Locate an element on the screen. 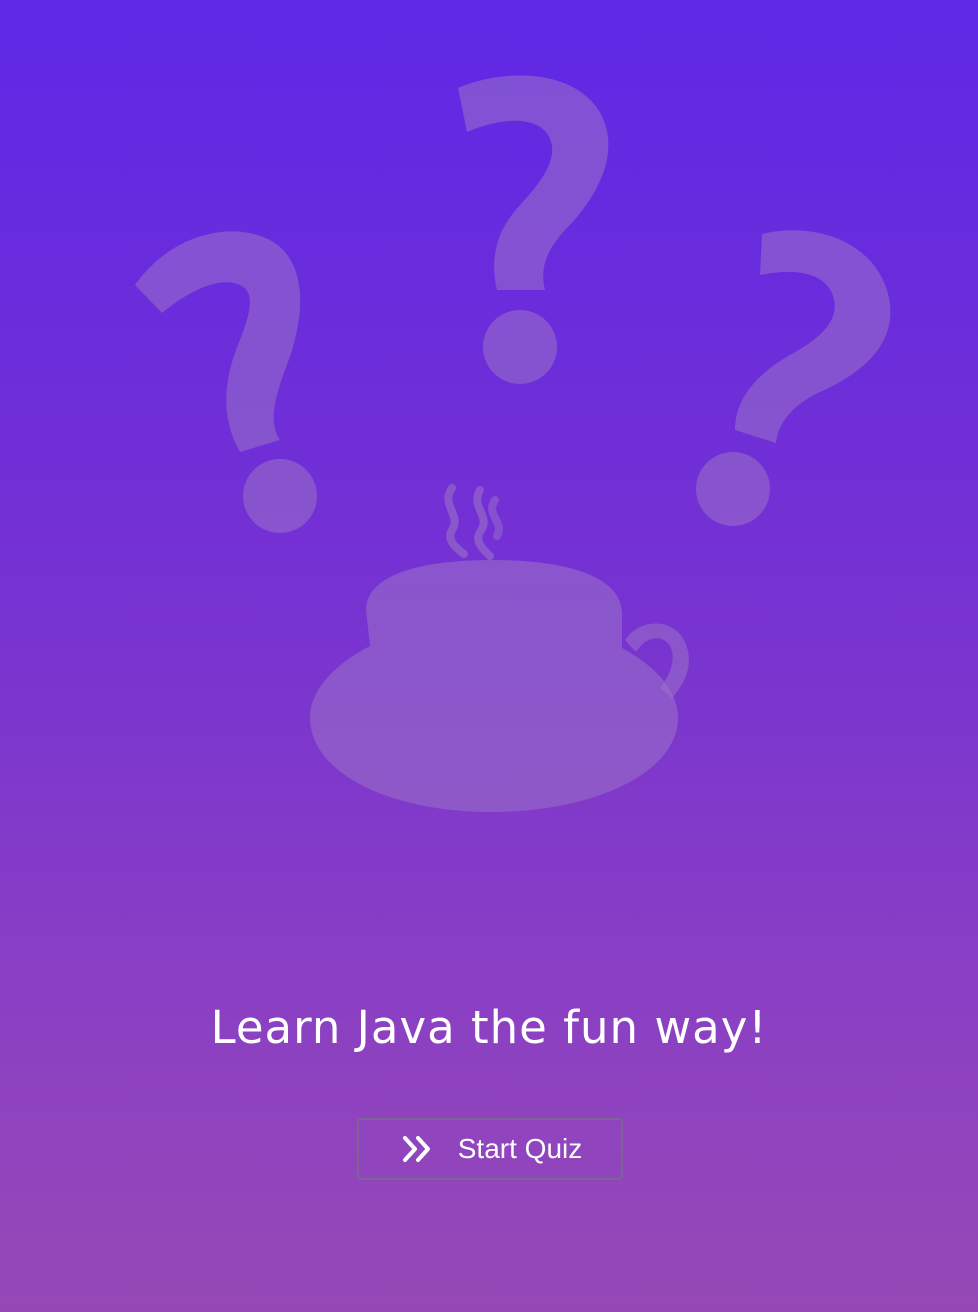 This screenshot has width=978, height=1312. start-quiz-button: Start Quiz is located at coordinates (490, 1149).